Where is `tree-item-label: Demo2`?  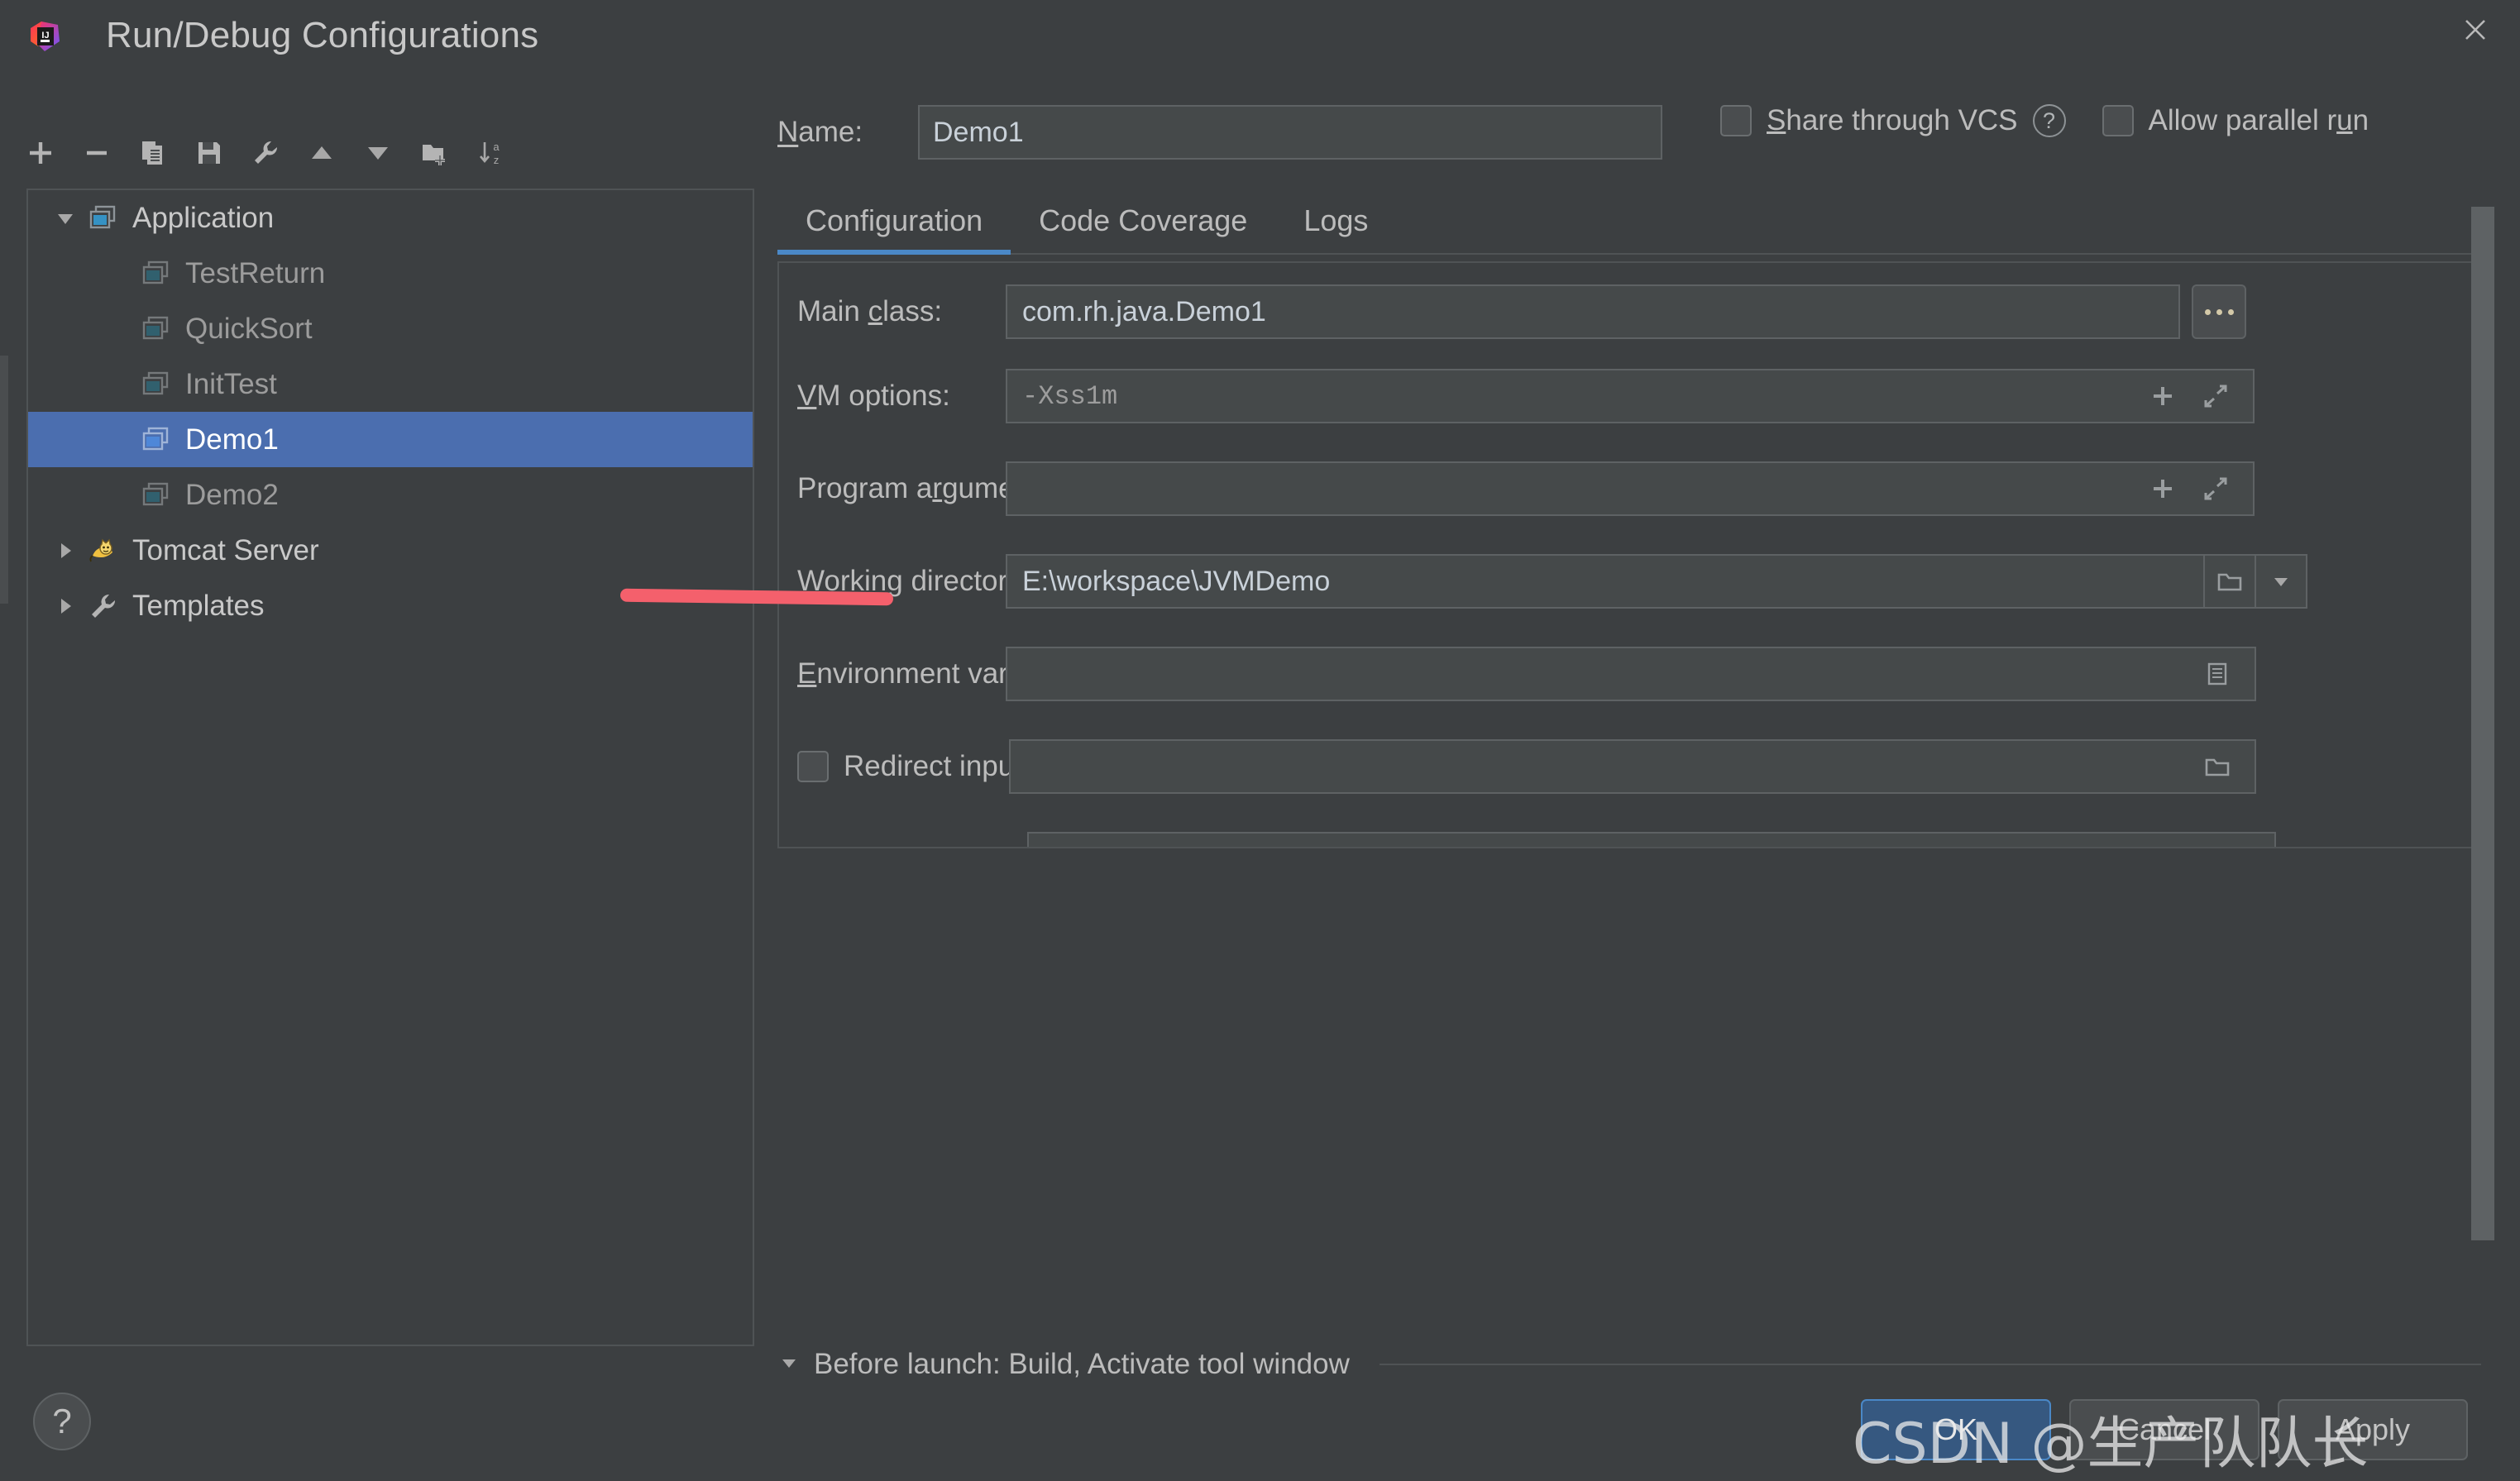 tree-item-label: Demo2 is located at coordinates (232, 494).